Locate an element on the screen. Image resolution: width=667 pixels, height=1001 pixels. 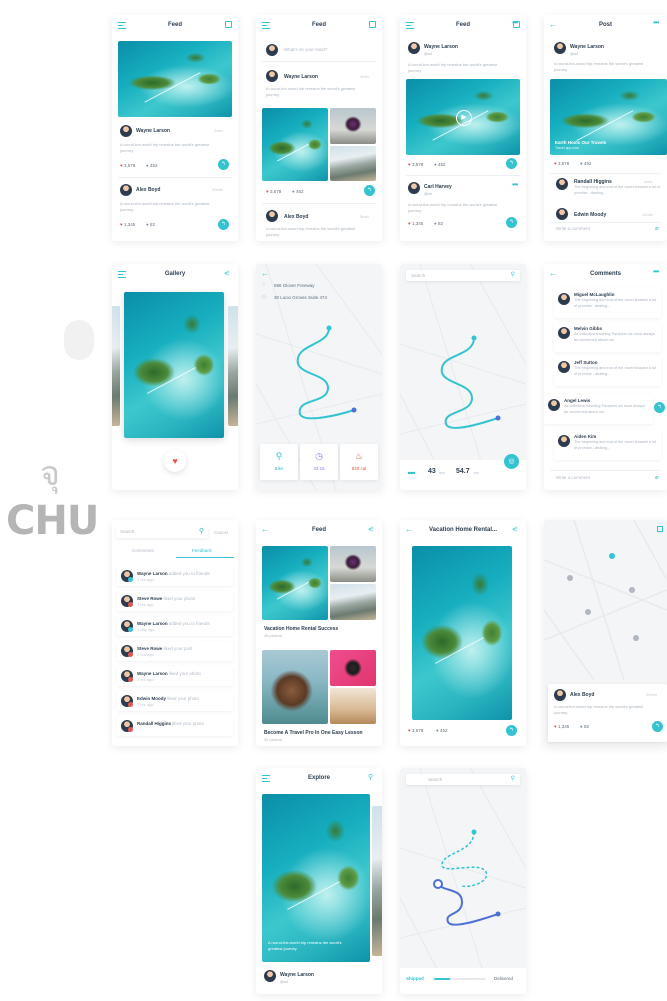
destination-address: 30 Lucio Groves Suite 474 is located at coordinates (300, 297).